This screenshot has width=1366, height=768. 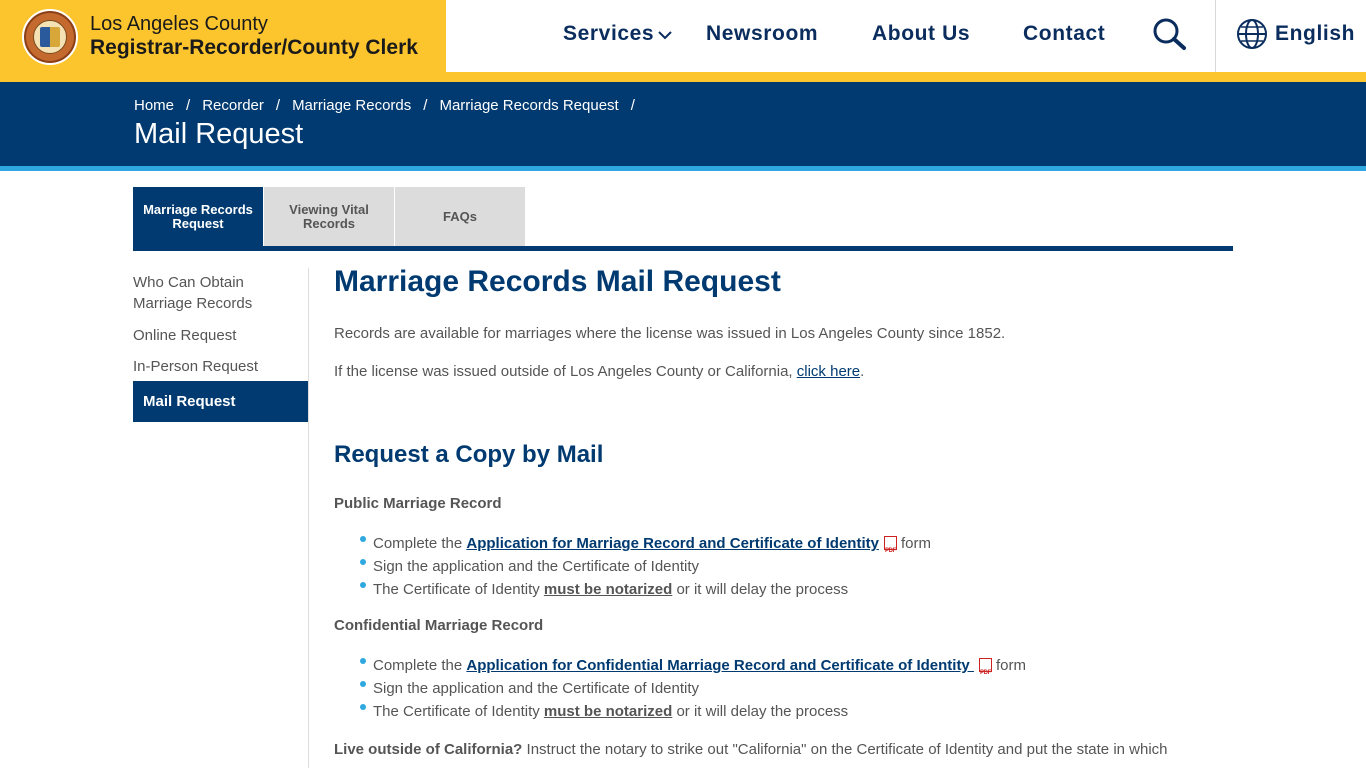 I want to click on confidential-record-heading: Confidential Marriage Record, so click(x=439, y=625).